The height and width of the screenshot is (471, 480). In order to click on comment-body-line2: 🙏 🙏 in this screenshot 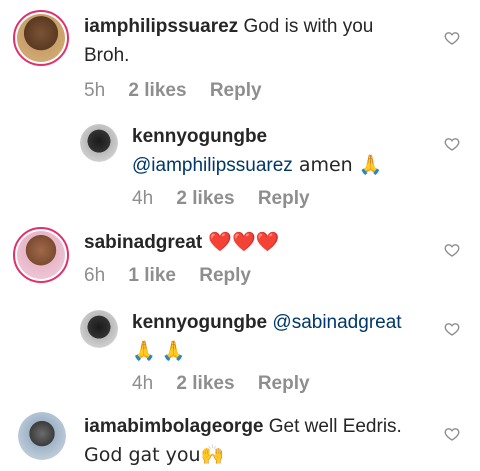, I will do `click(159, 351)`.